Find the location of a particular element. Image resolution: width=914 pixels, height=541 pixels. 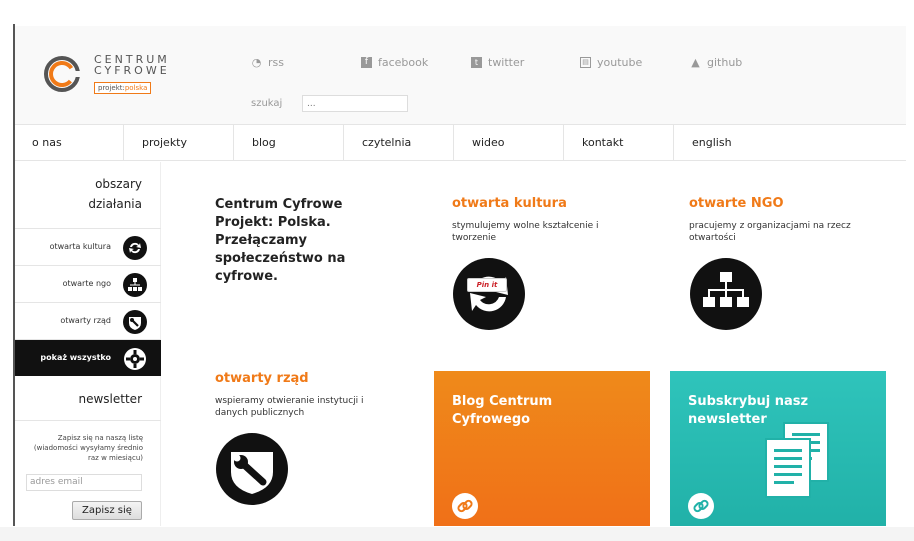

nav-item-kontakt: kontakt is located at coordinates (619, 142).